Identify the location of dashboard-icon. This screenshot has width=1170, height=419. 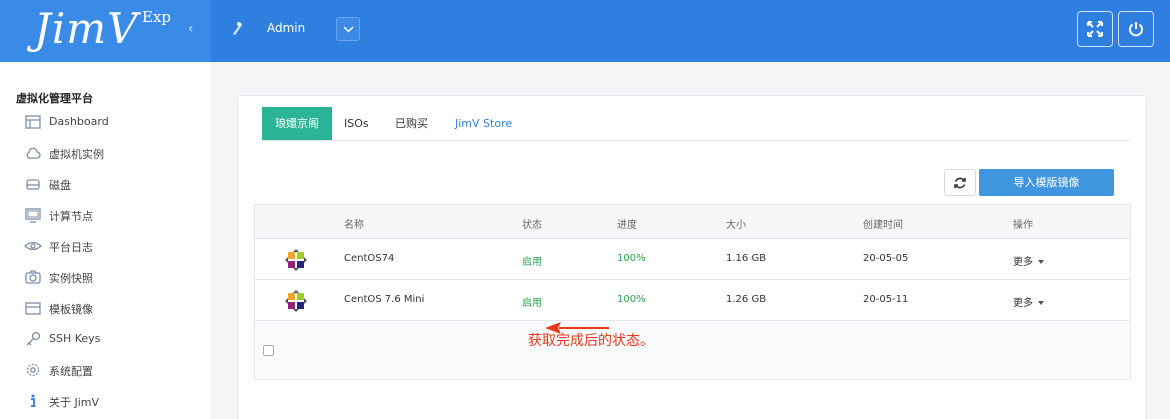
(33, 122).